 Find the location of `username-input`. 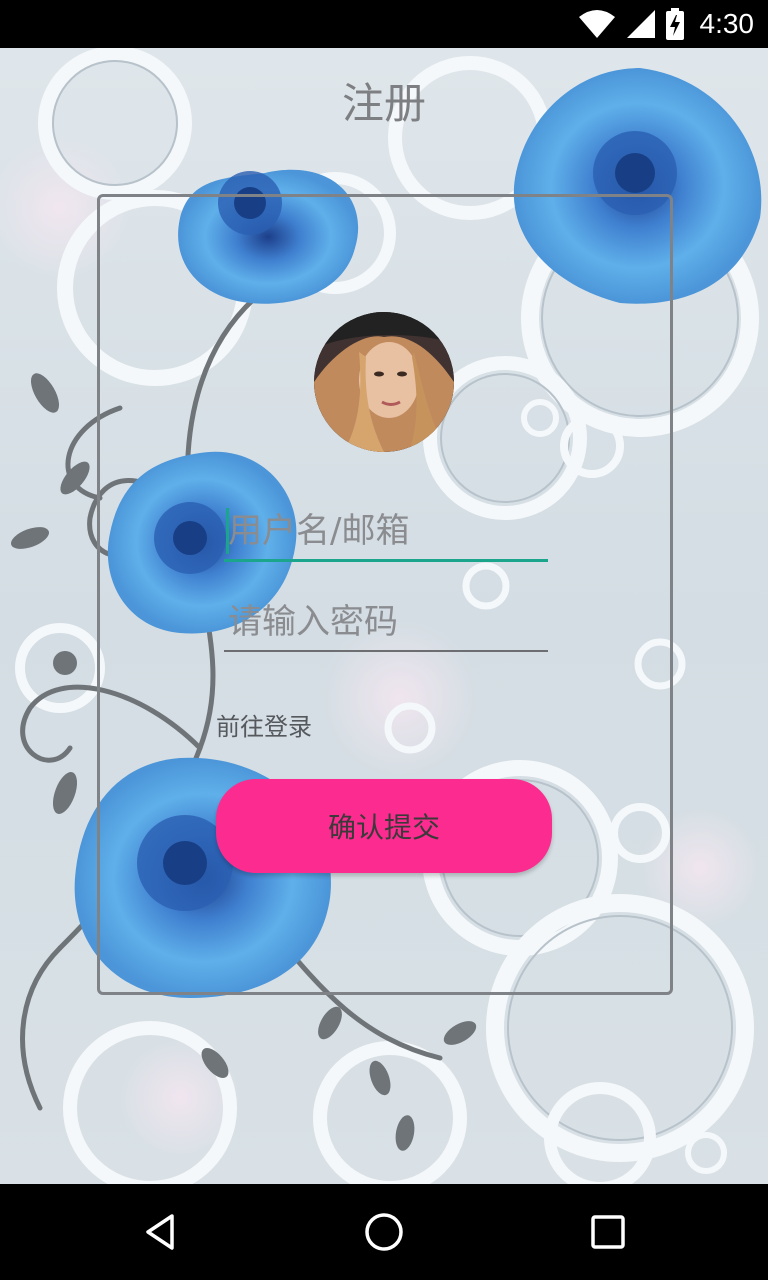

username-input is located at coordinates (386, 532).